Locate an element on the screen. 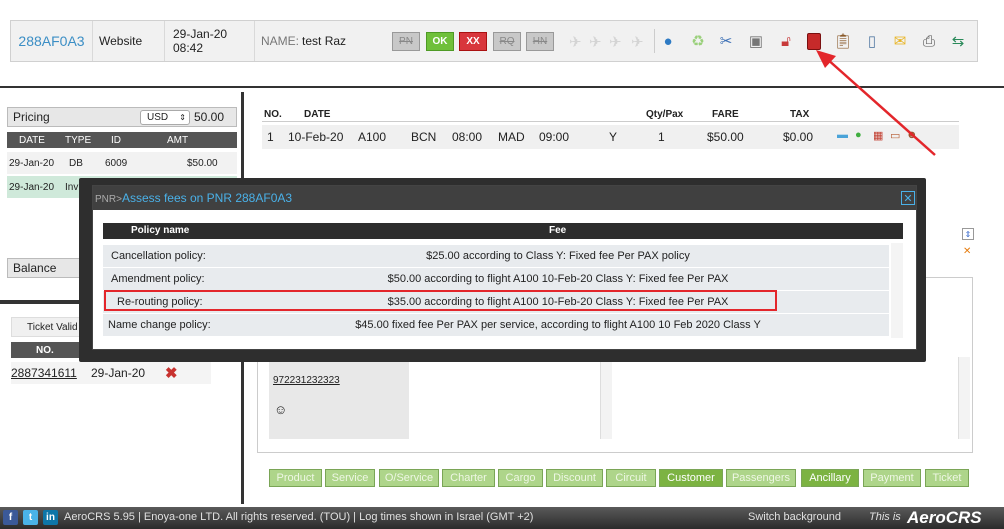 This screenshot has height=529, width=1004. transfer-icon: ⇆ is located at coordinates (958, 41).